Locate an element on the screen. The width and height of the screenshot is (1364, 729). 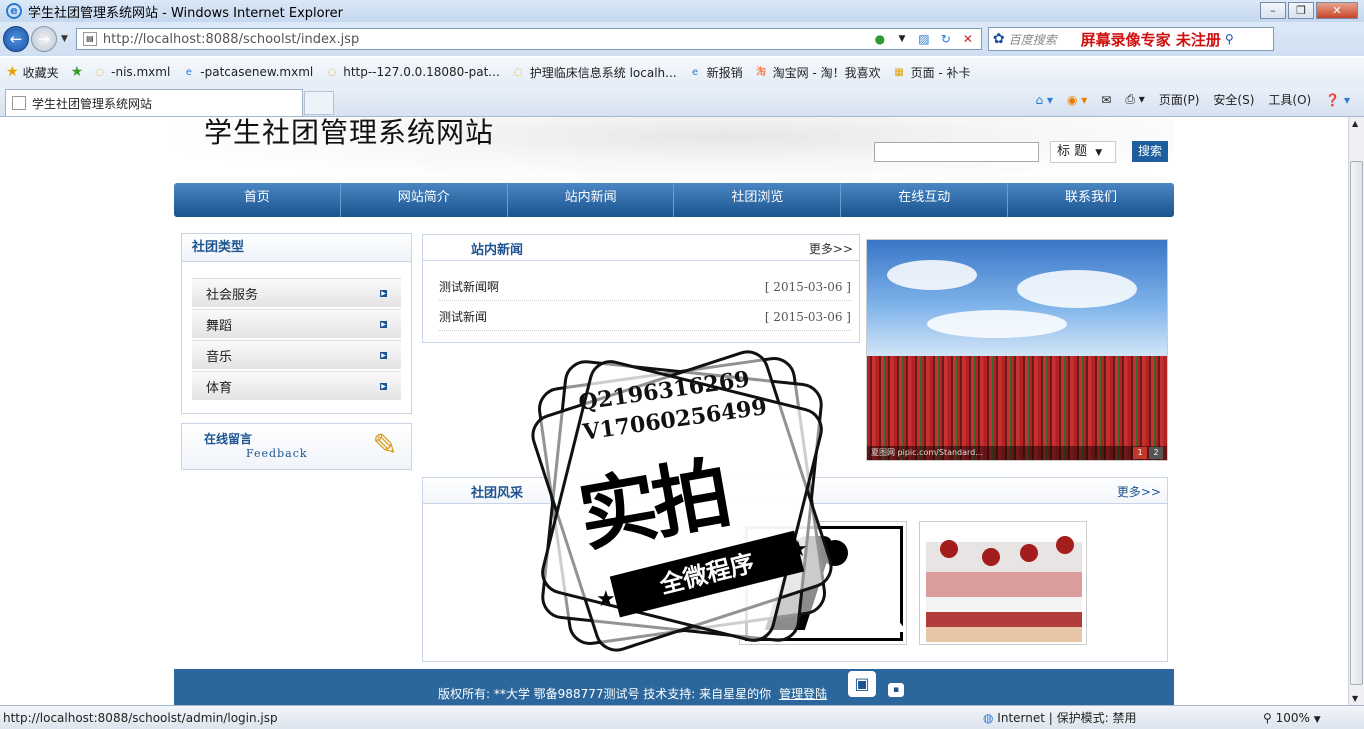
window-title: 学生社团管理系统网站 - Windows Internet Explorer is located at coordinates (185, 13).